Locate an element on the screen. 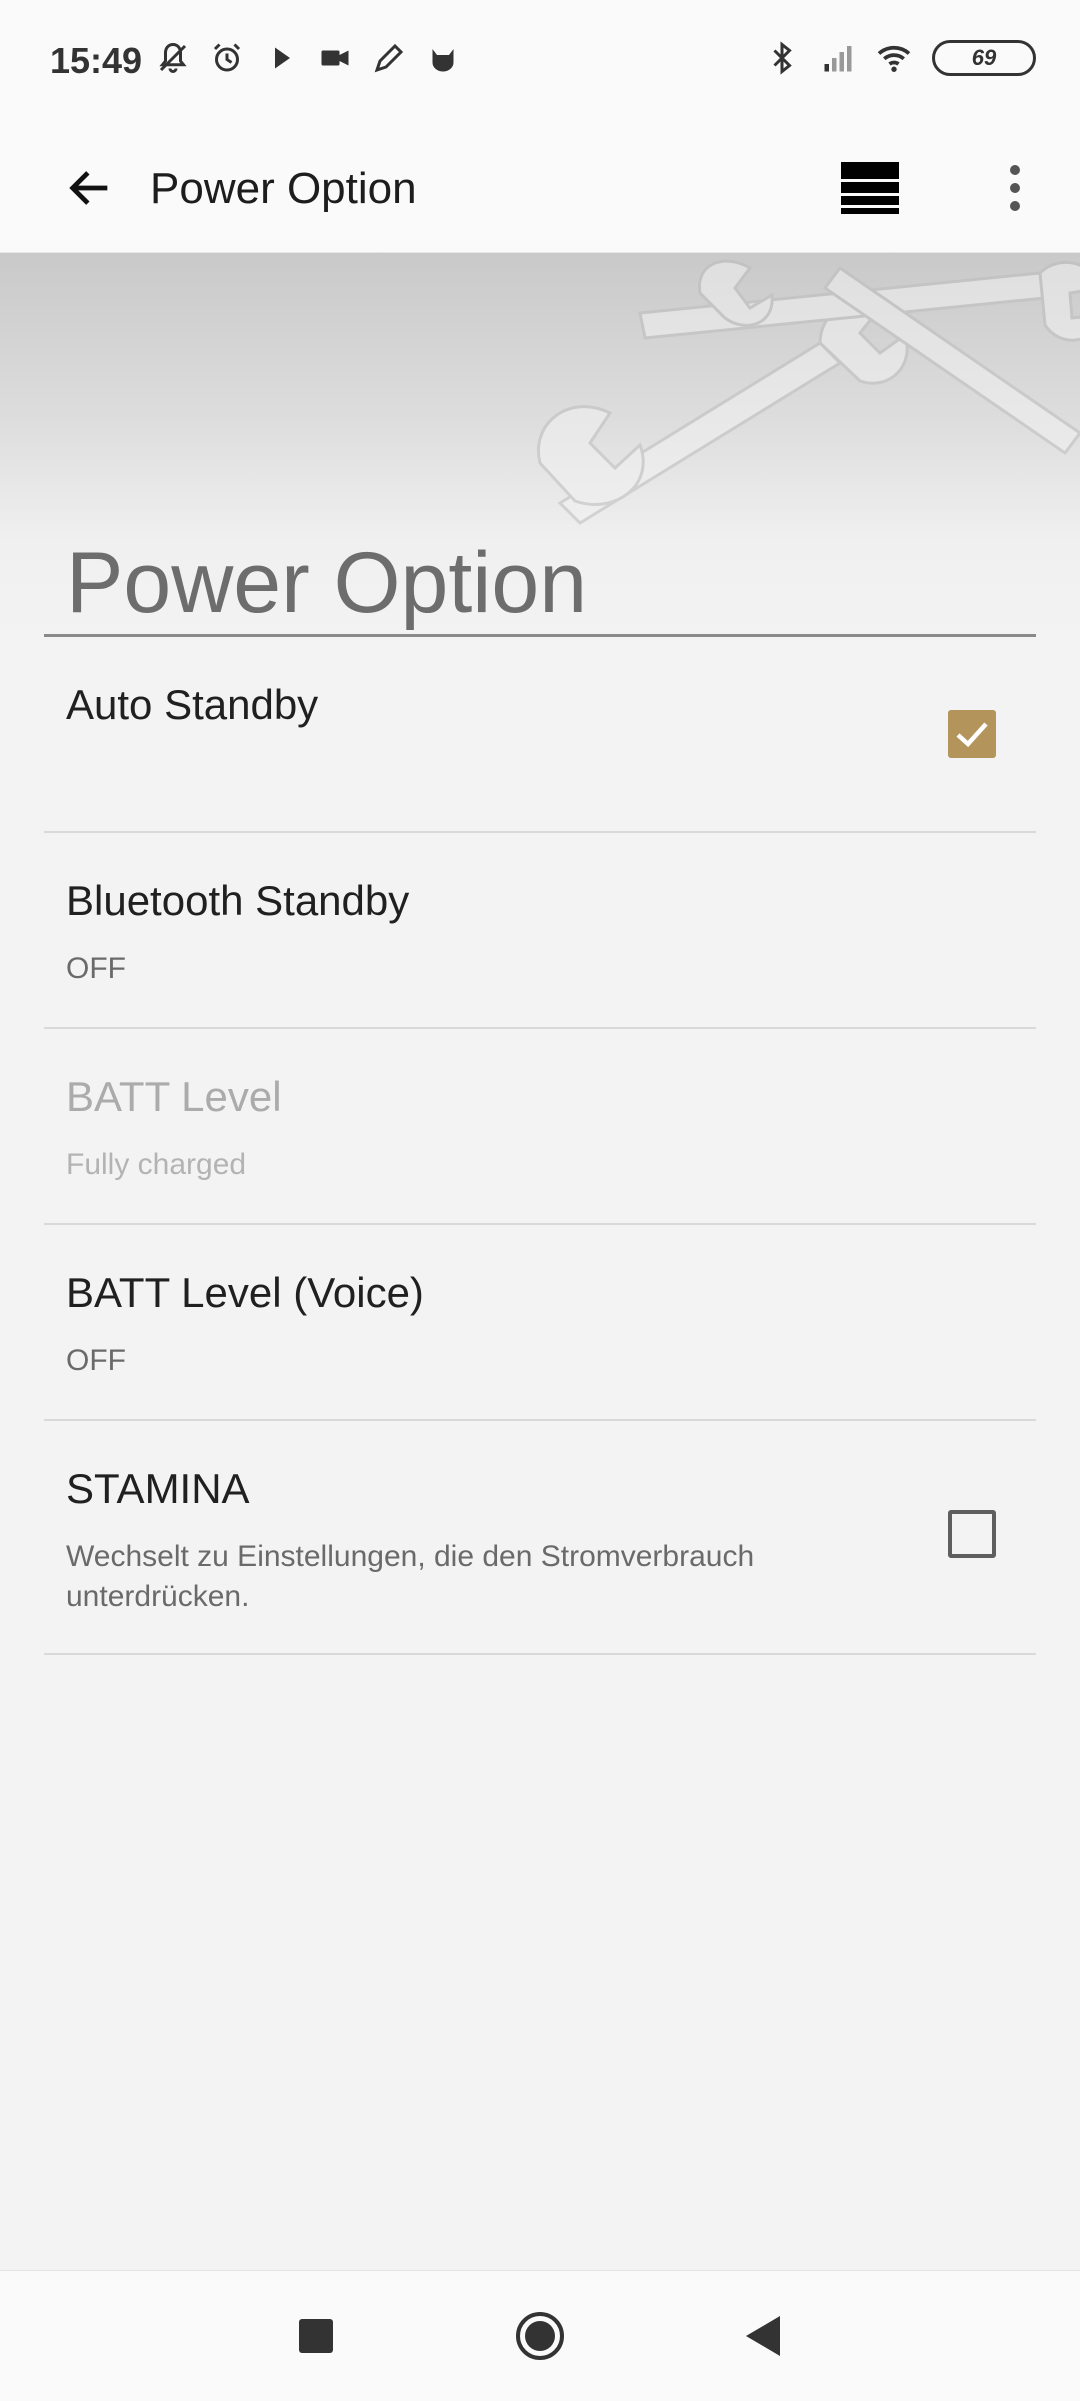  pencil-icon is located at coordinates (389, 58).